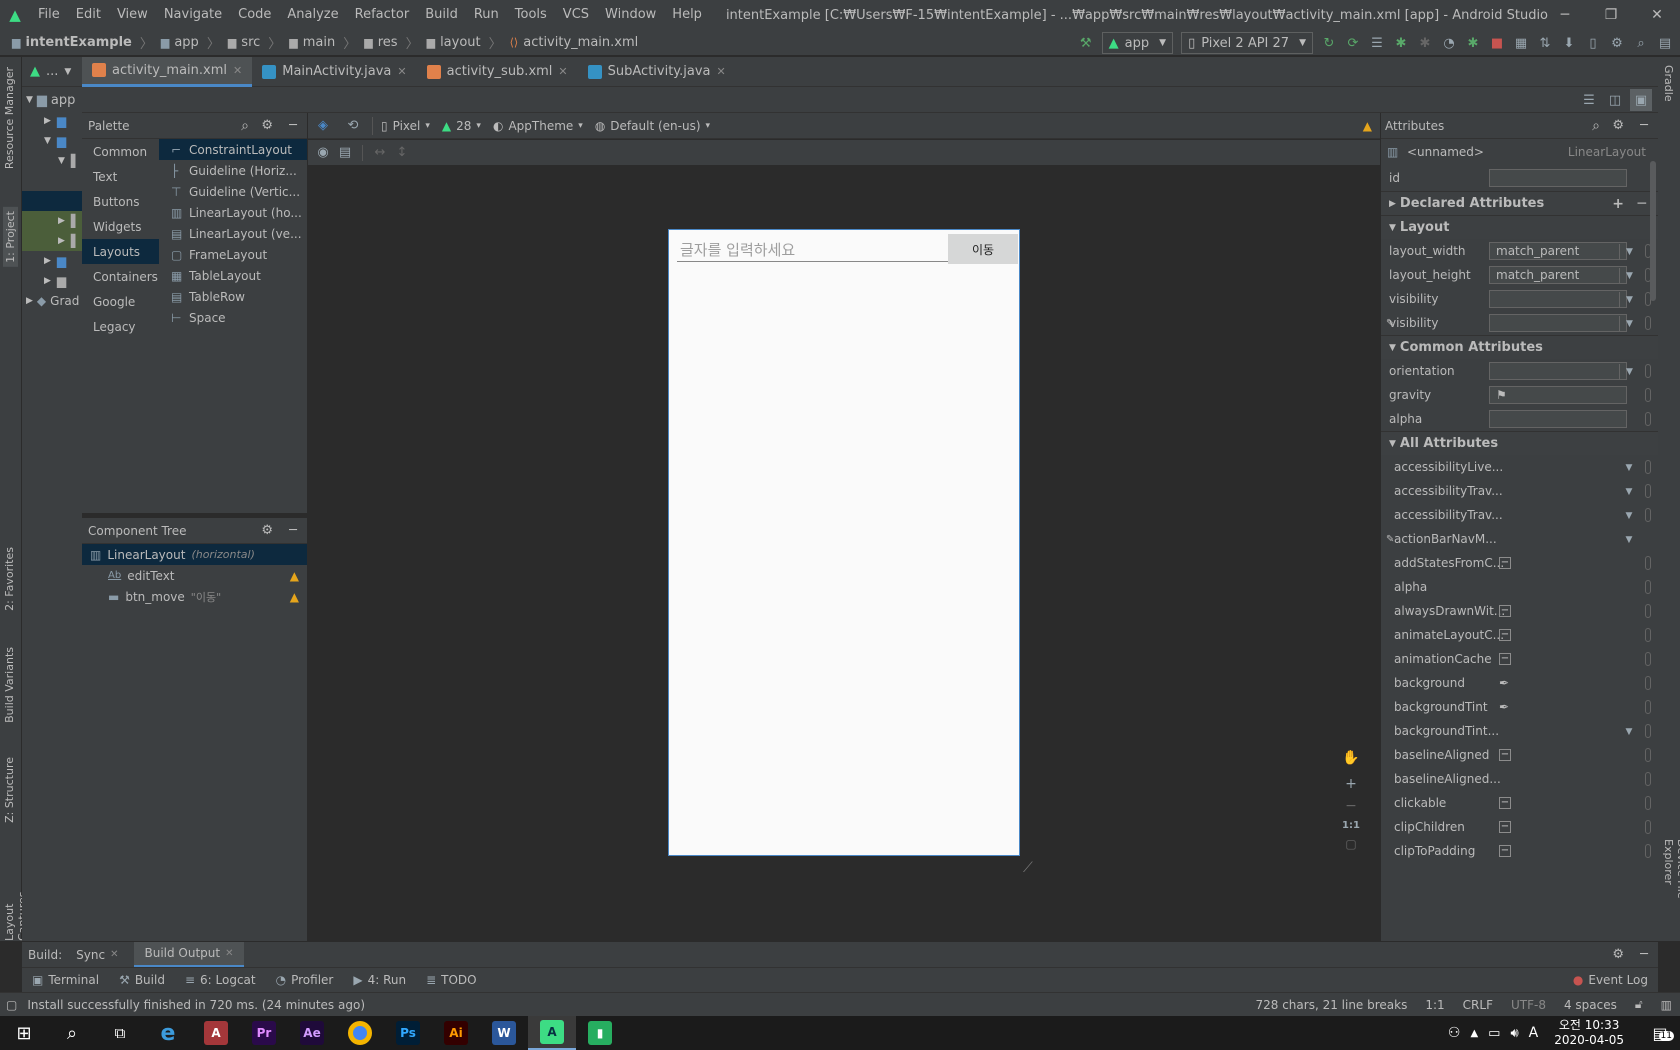 This screenshot has height=1050, width=1680. What do you see at coordinates (630, 15) in the screenshot?
I see `menu-window: Window` at bounding box center [630, 15].